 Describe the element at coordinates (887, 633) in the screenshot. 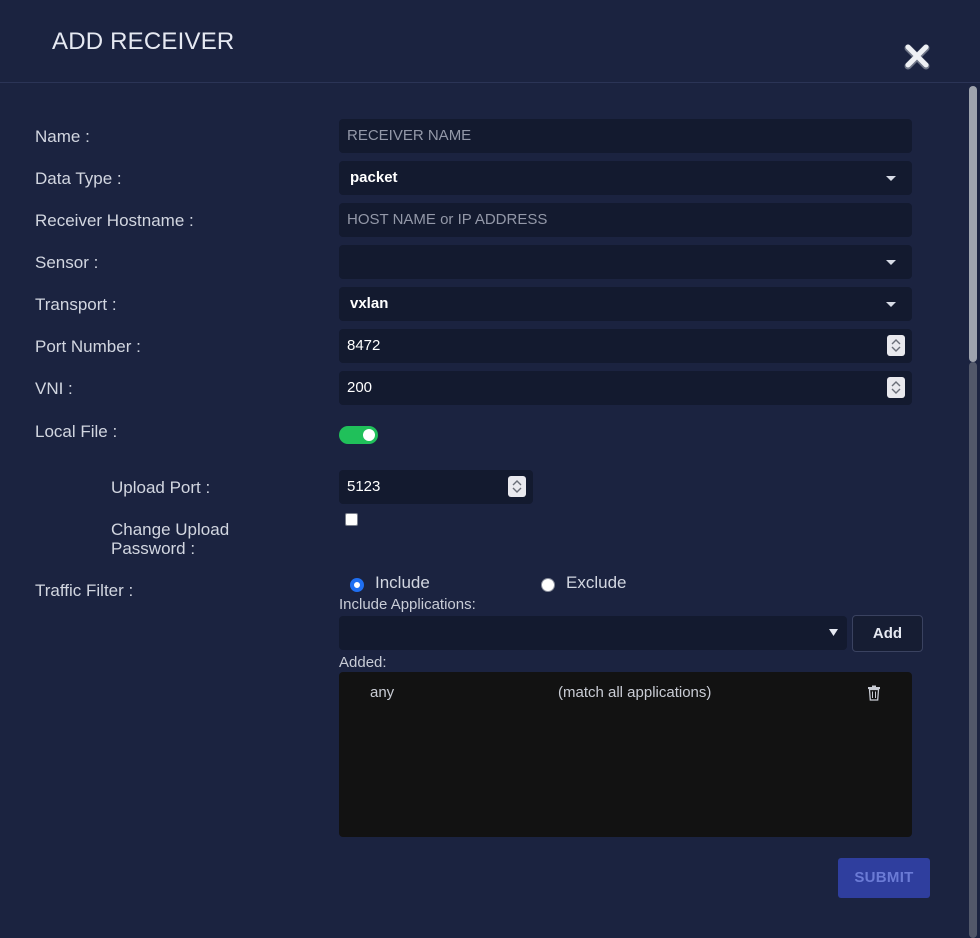

I see `add-button: Add` at that location.